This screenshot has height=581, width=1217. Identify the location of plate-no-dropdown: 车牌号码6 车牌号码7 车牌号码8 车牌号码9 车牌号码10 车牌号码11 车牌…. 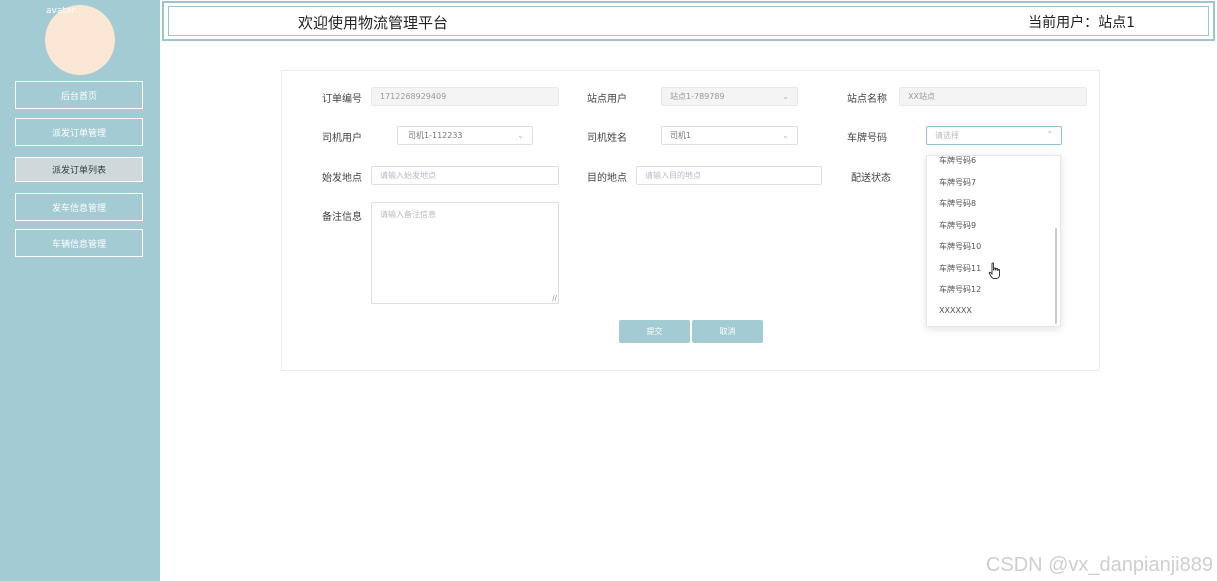
(993, 241).